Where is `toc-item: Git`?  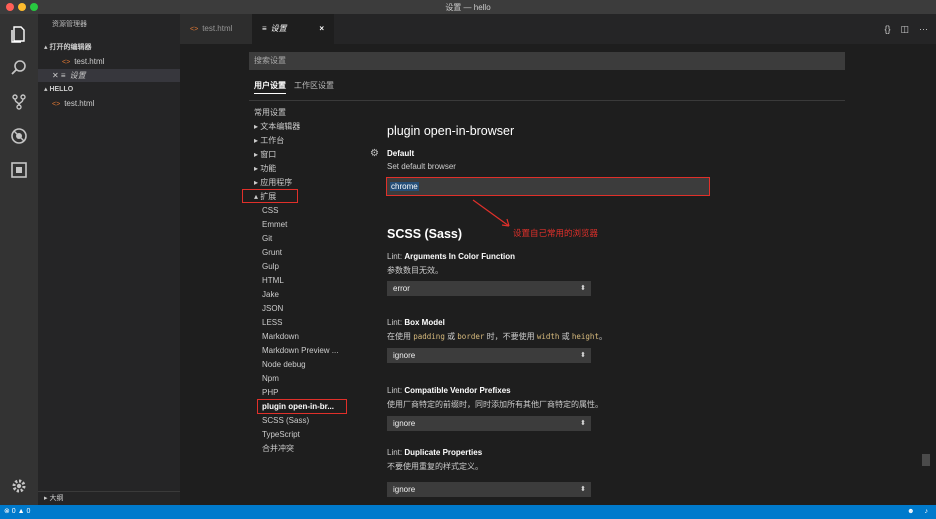
toc-item: Git is located at coordinates (267, 239).